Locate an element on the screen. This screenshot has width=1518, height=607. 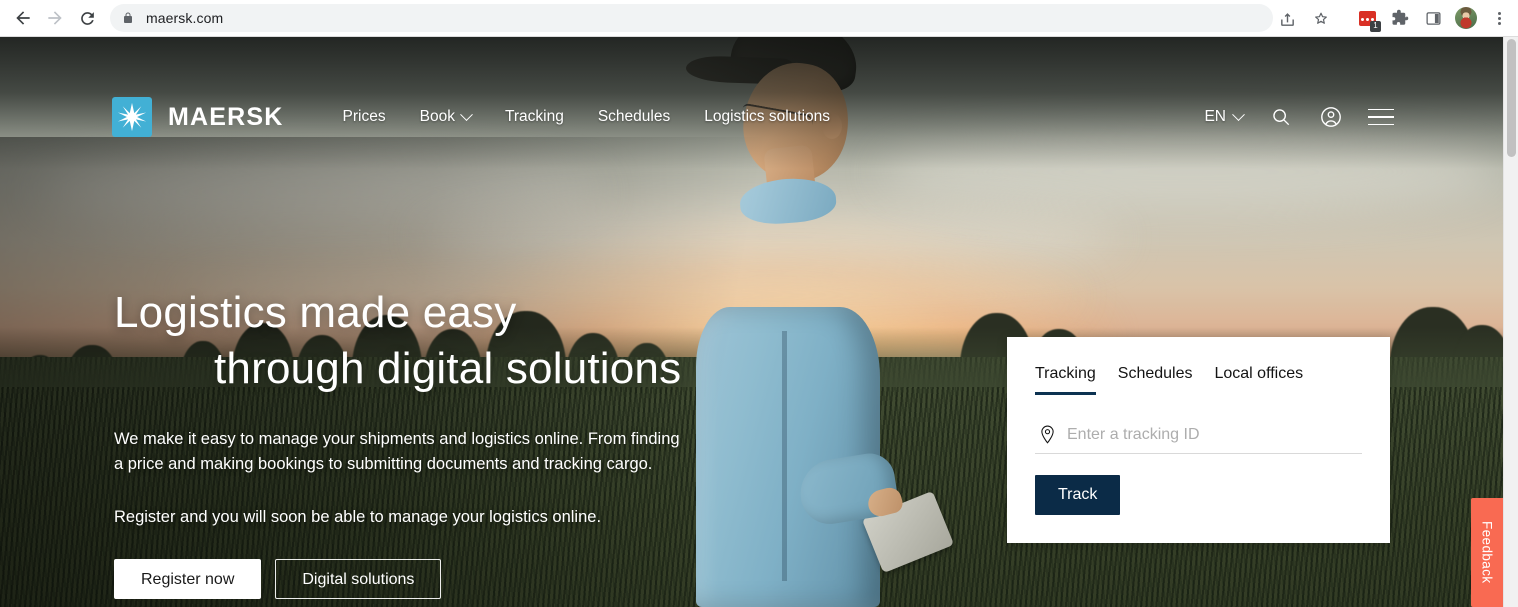
nav-item-label: Logistics solutions is located at coordinates (767, 116).